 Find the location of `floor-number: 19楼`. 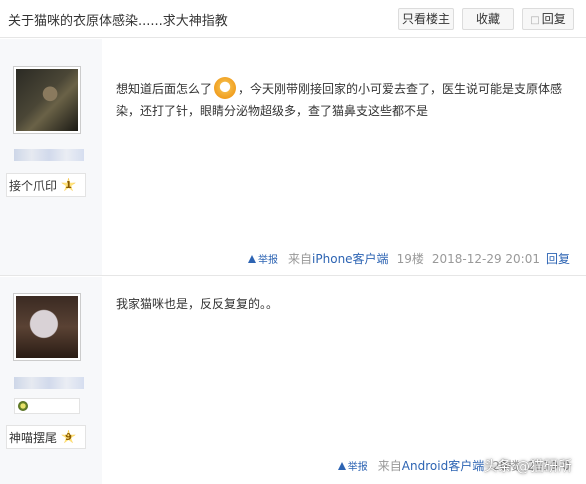

floor-number: 19楼 is located at coordinates (410, 259).